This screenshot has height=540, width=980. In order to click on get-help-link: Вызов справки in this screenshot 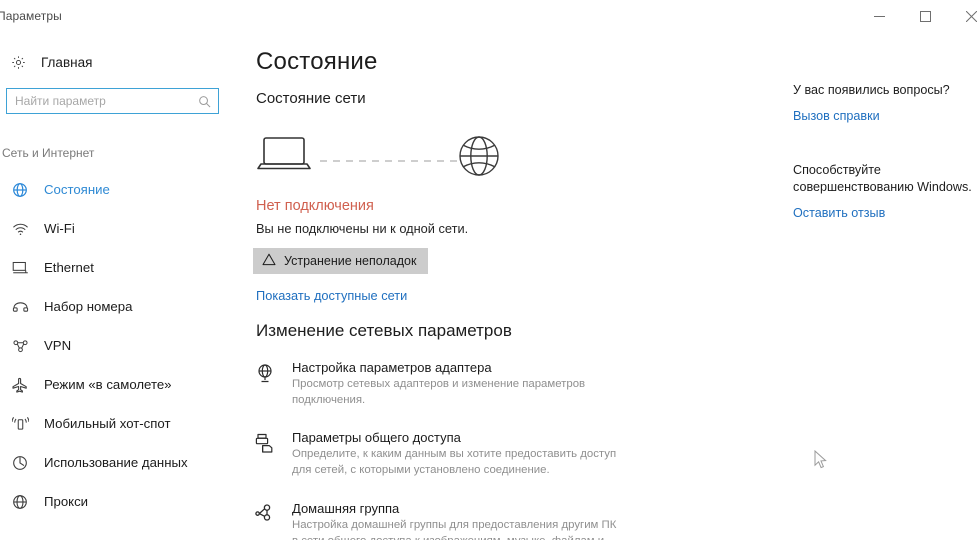, I will do `click(836, 116)`.